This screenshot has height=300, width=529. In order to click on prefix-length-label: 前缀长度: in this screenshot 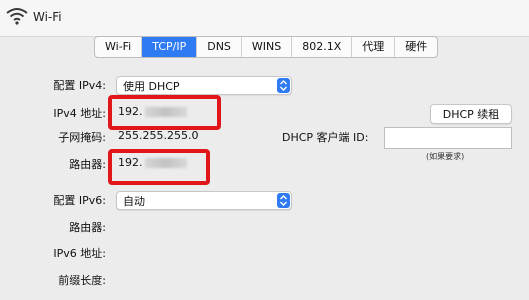, I will do `click(82, 280)`.